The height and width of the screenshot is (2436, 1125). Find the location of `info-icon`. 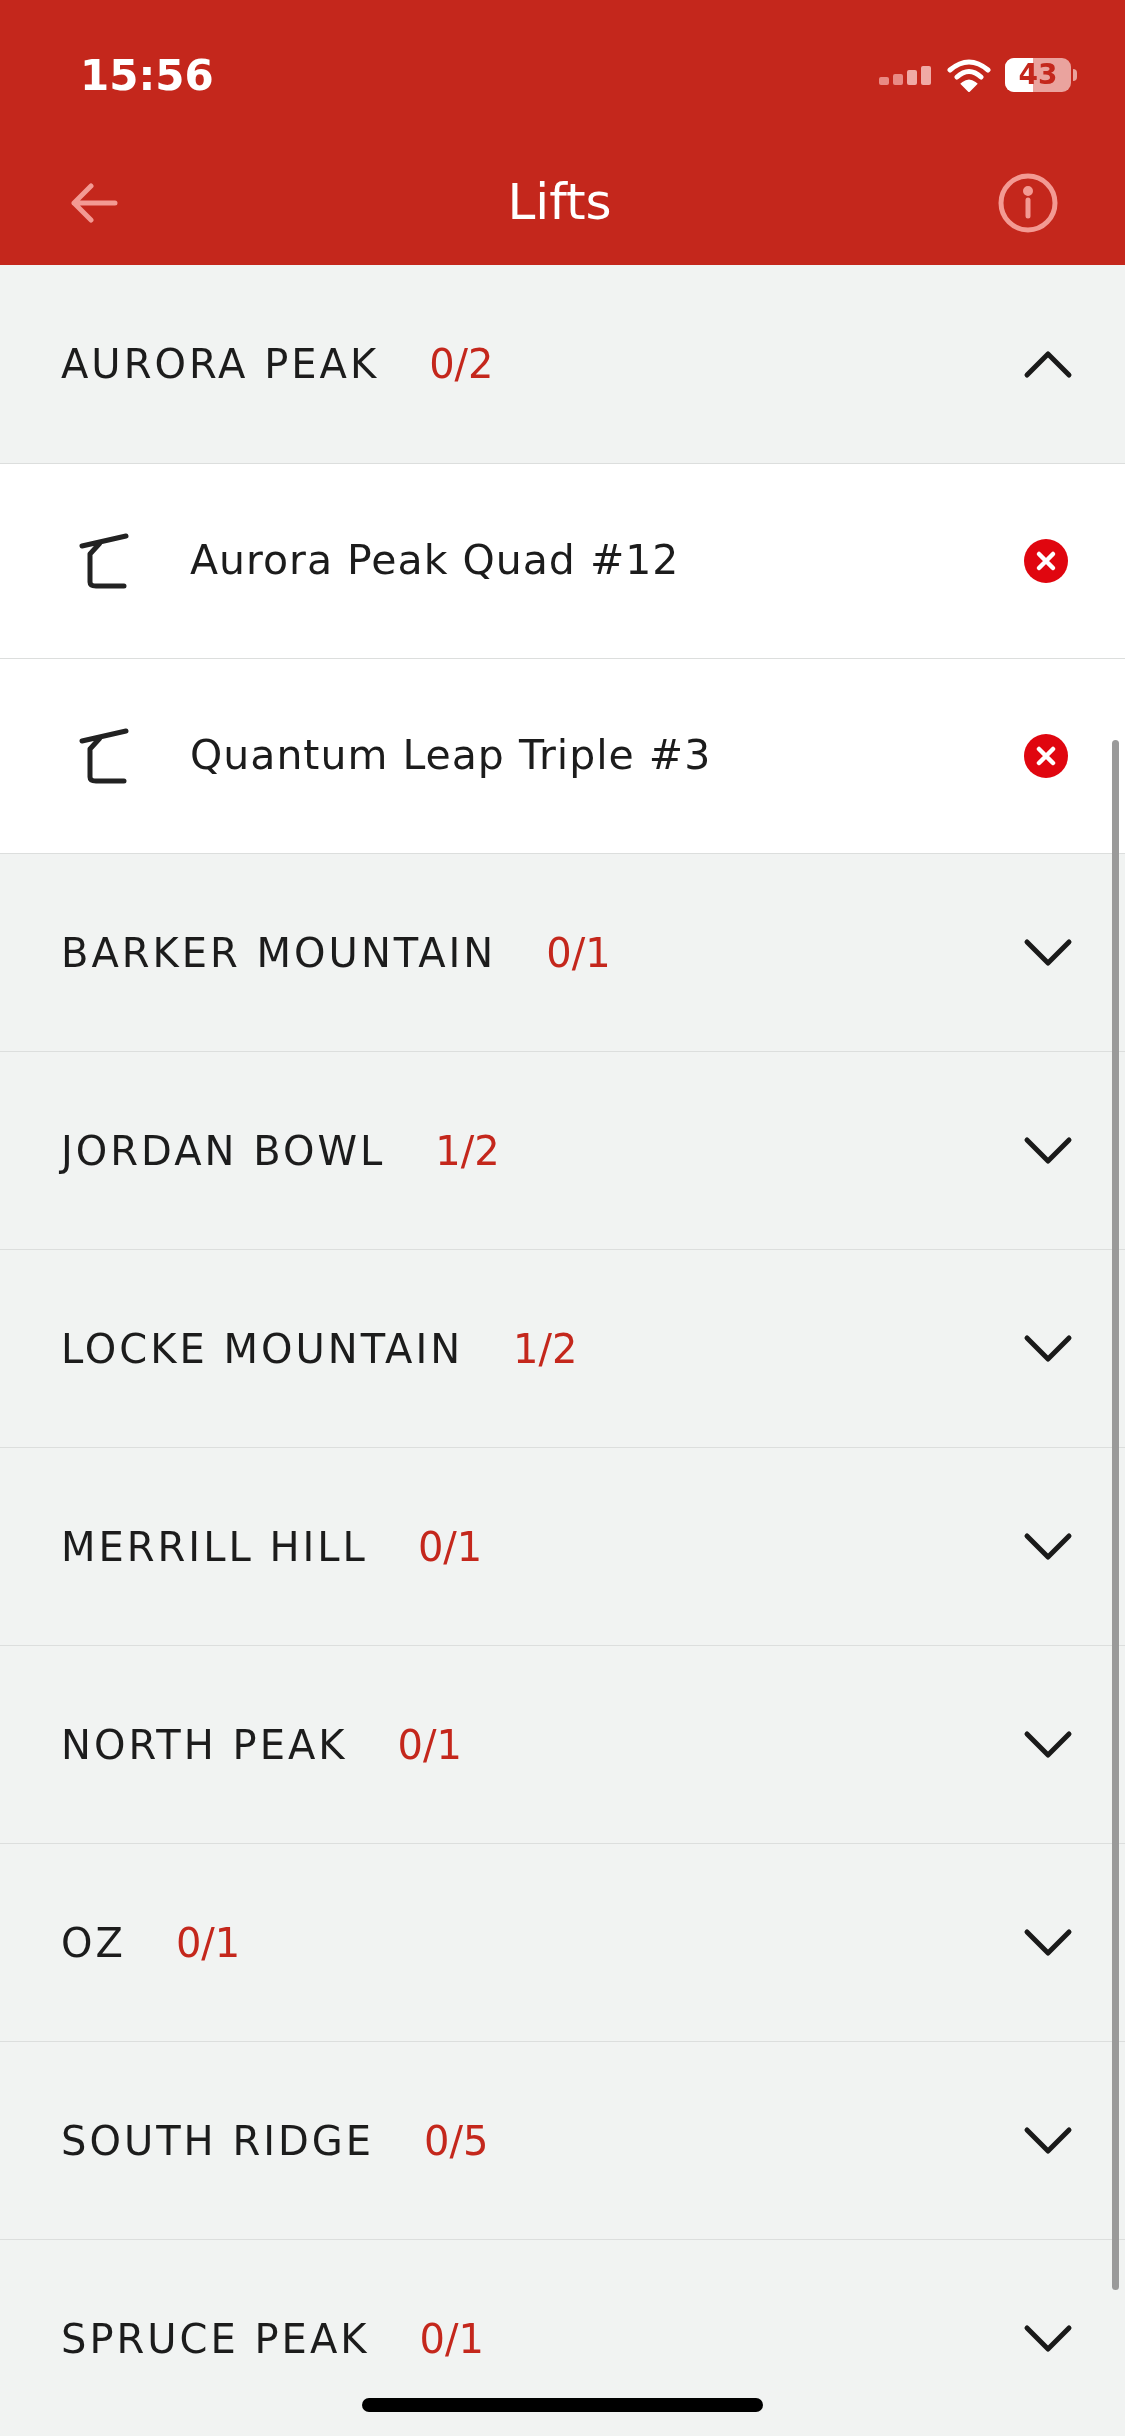

info-icon is located at coordinates (1028, 202).